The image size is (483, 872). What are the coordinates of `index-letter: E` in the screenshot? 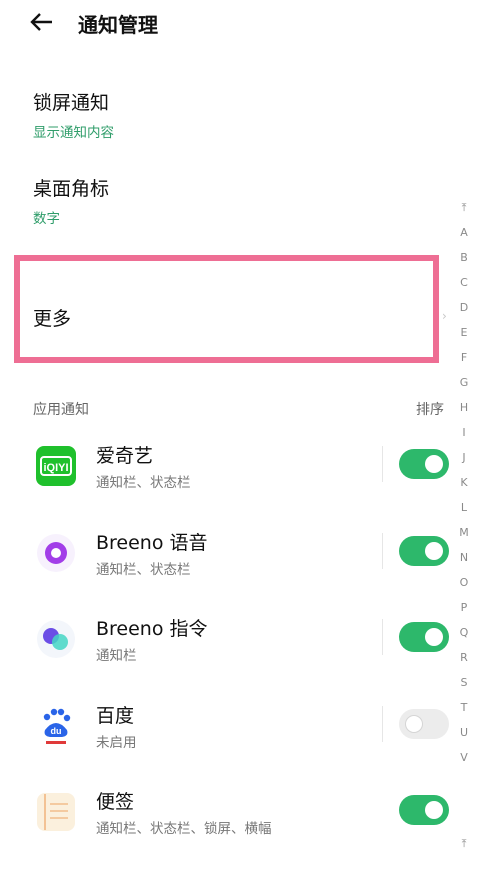 It's located at (464, 332).